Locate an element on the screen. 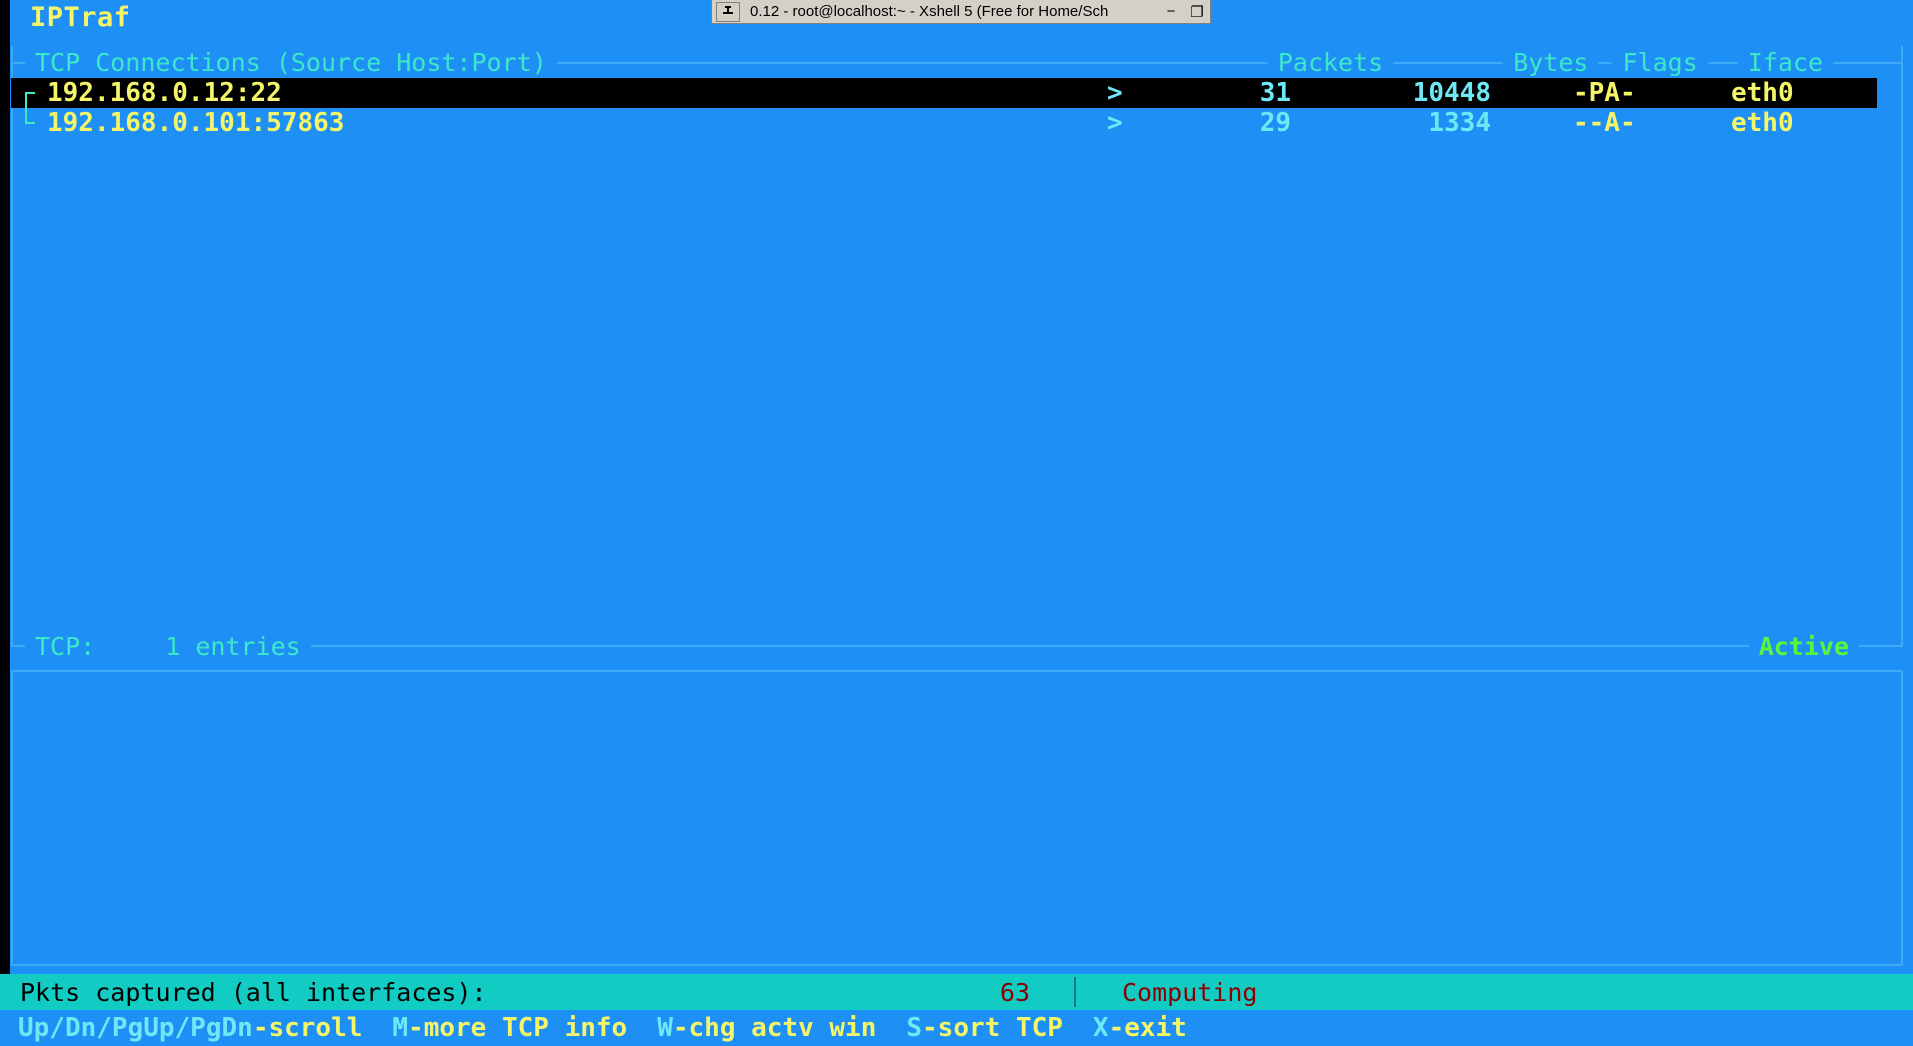  packets-captured-count: 63 is located at coordinates (1014, 992).